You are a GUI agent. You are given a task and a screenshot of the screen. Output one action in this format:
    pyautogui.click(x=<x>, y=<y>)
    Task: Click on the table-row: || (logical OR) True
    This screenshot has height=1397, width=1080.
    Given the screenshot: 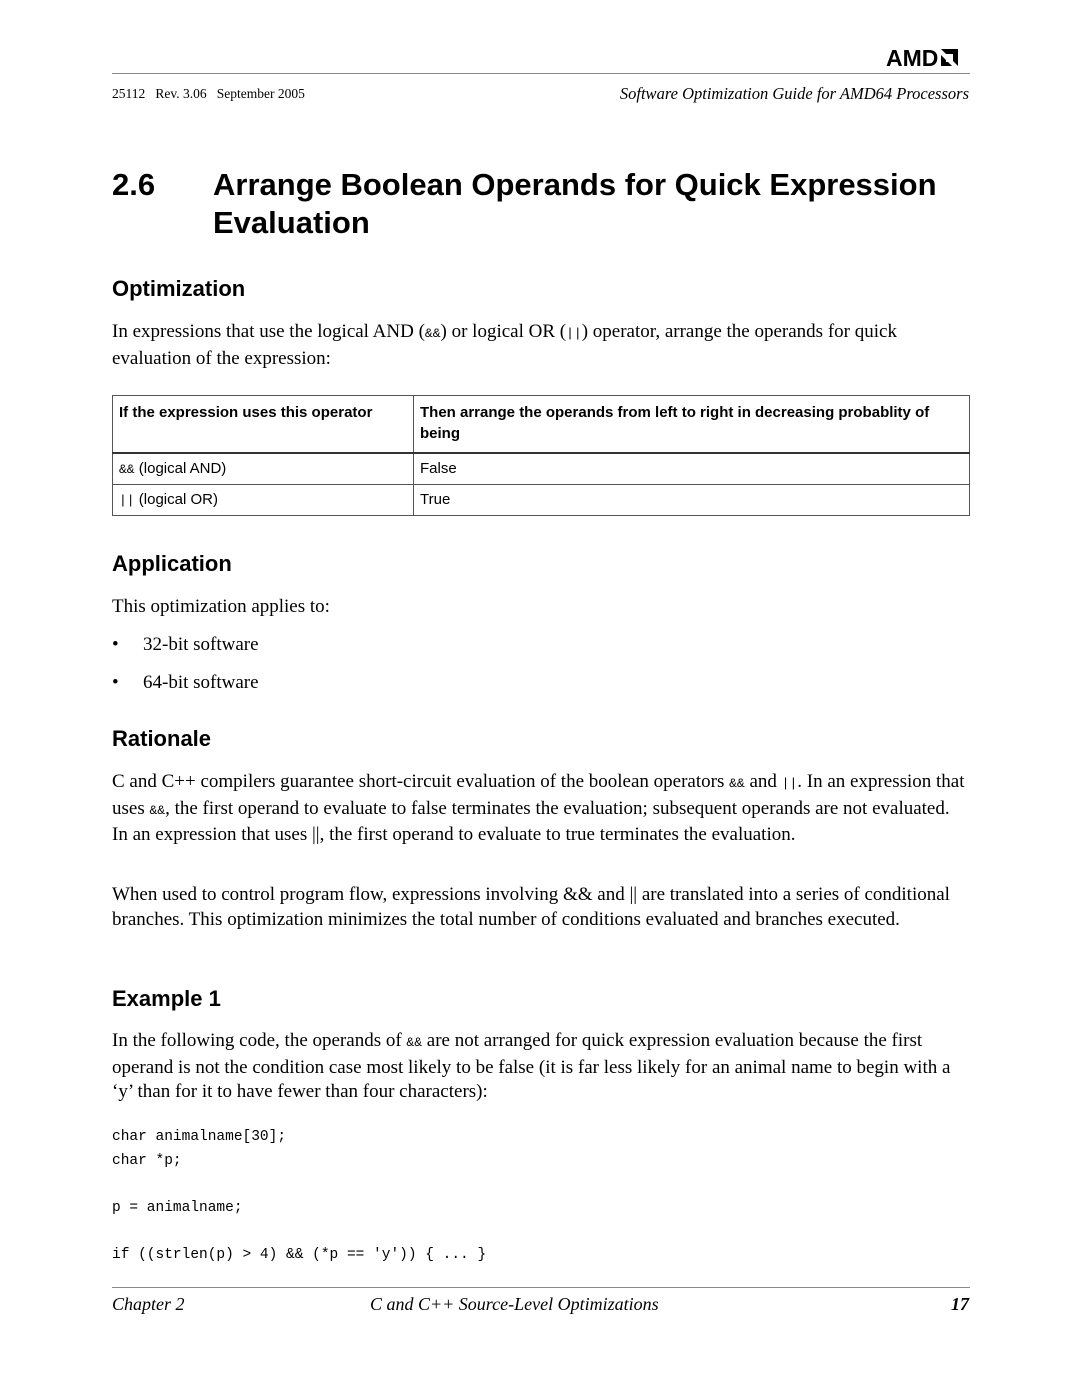 What is the action you would take?
    pyautogui.click(x=541, y=500)
    